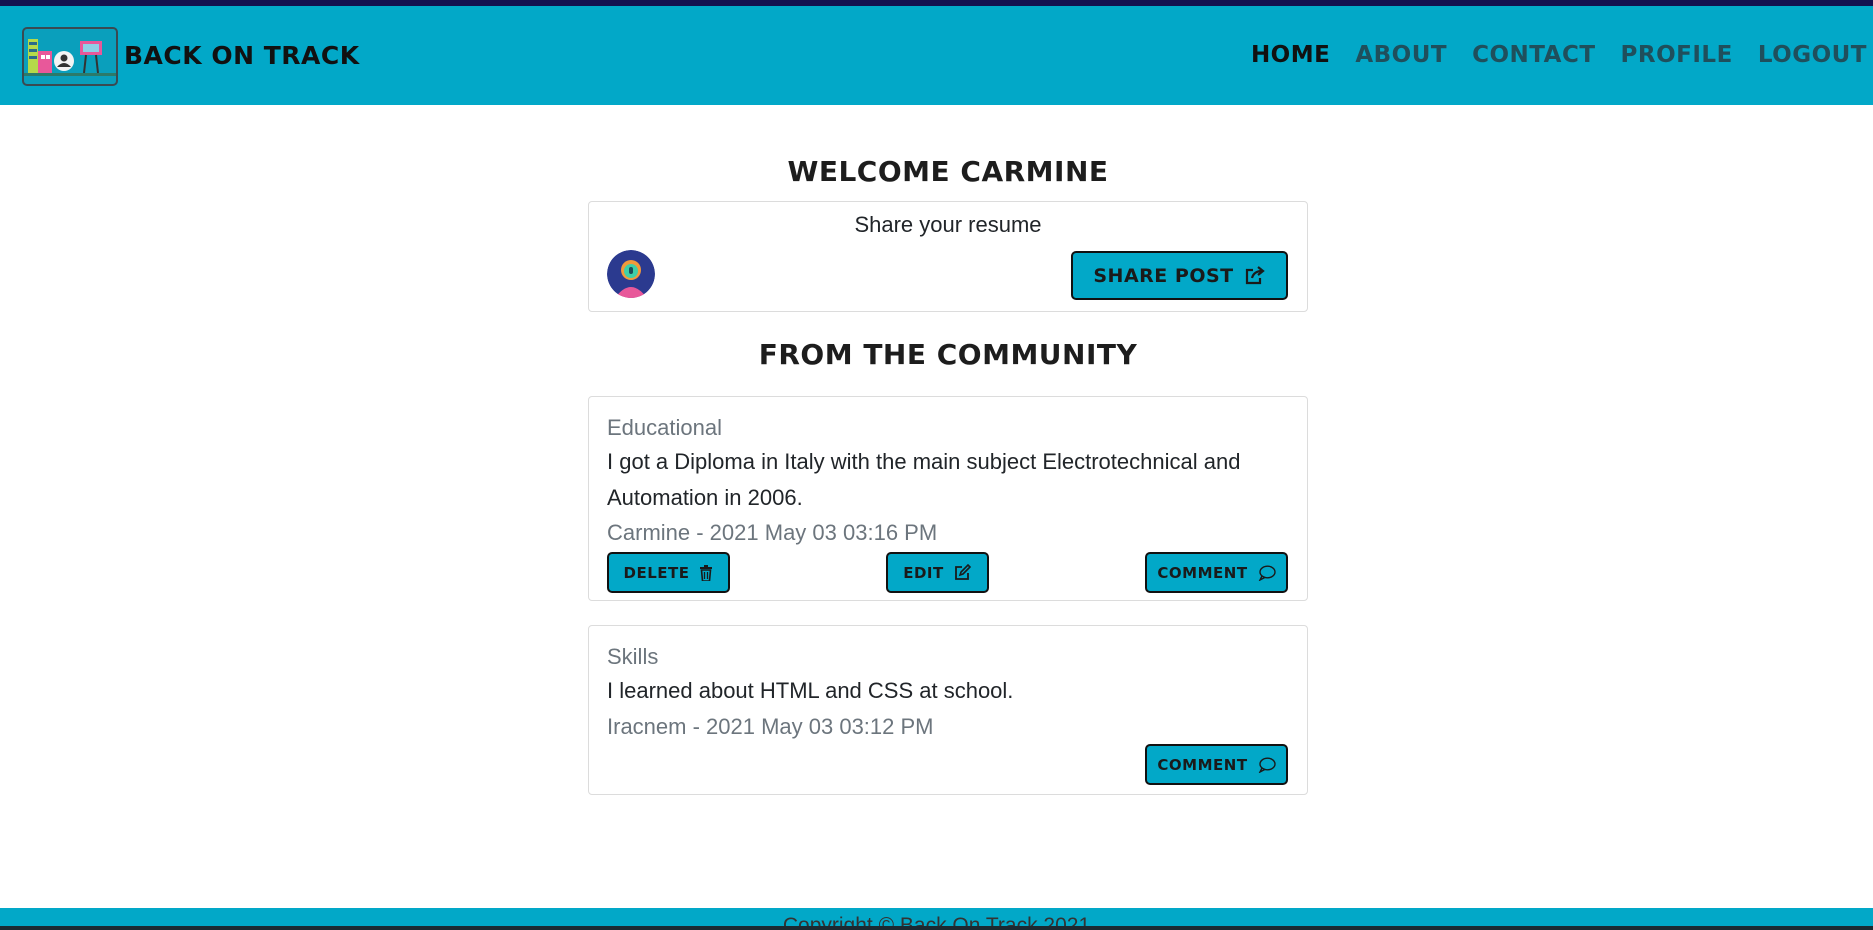 This screenshot has height=930, width=1873. I want to click on nav-profile: Profile, so click(1677, 55).